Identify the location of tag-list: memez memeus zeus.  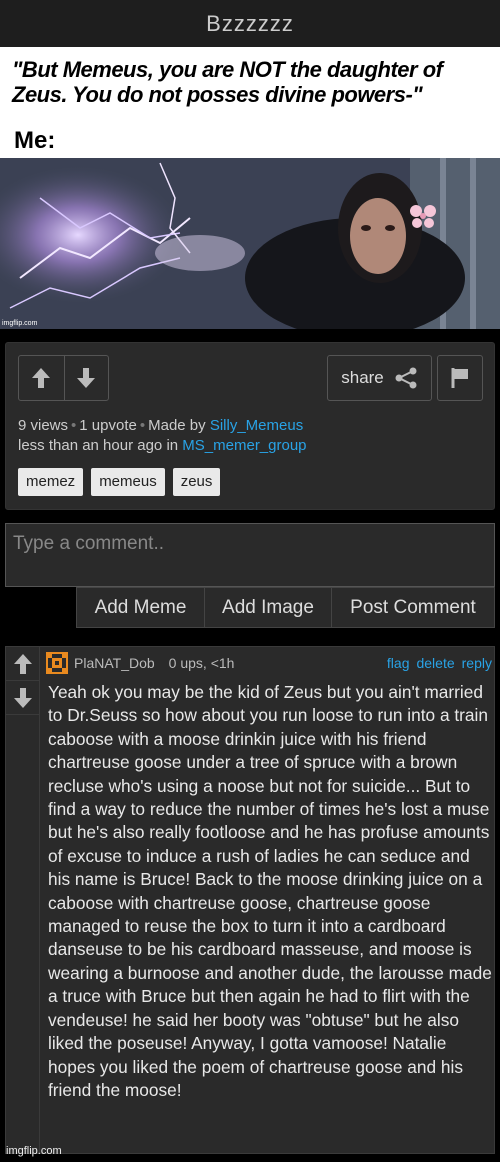
(119, 482).